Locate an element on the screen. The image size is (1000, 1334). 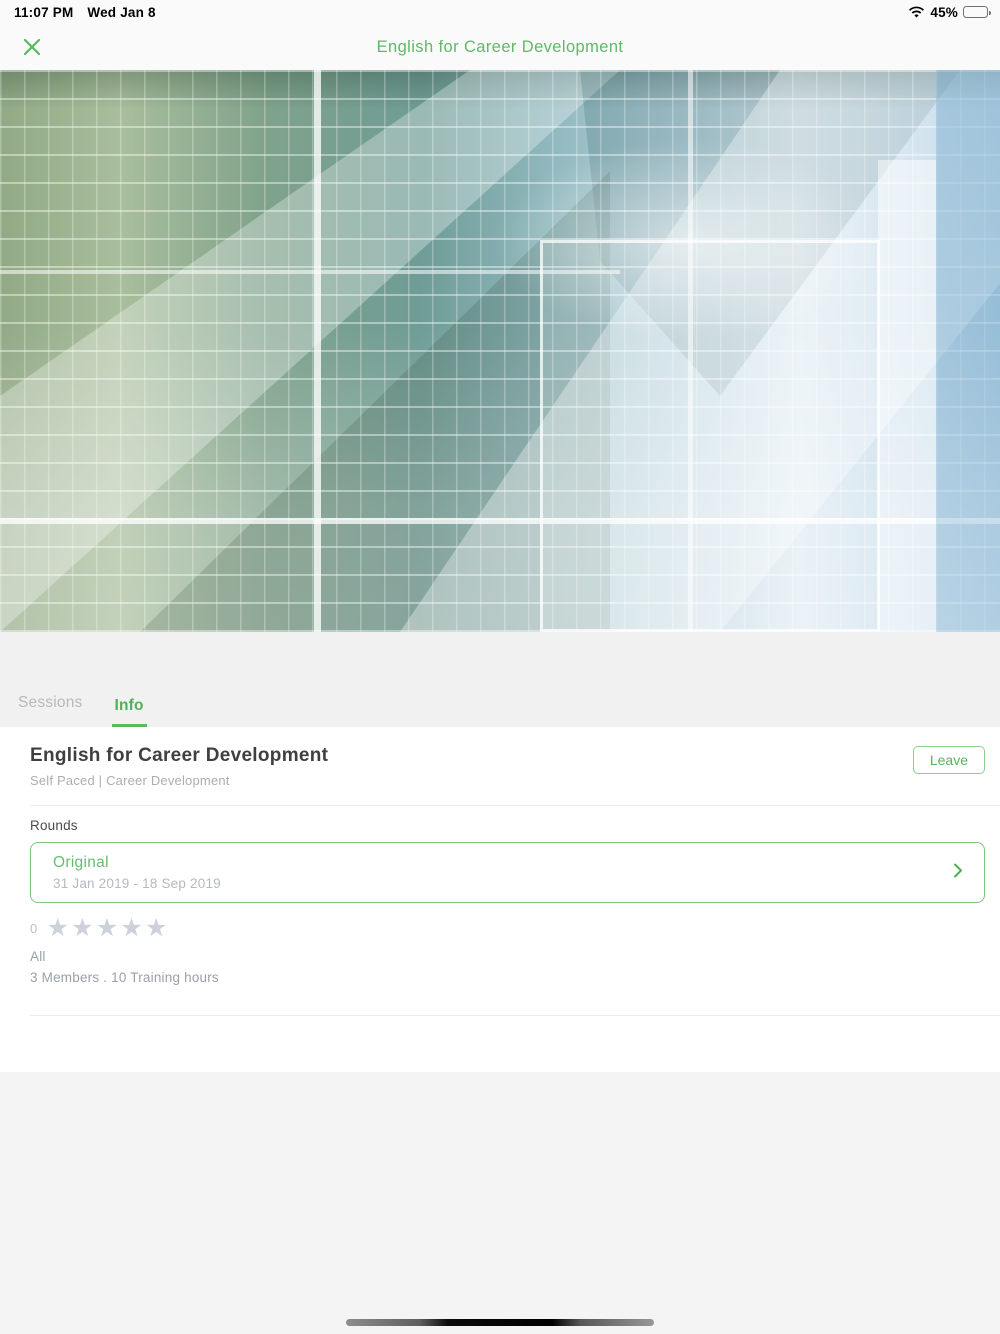
tab-sessions-label: Sessions is located at coordinates (50, 702).